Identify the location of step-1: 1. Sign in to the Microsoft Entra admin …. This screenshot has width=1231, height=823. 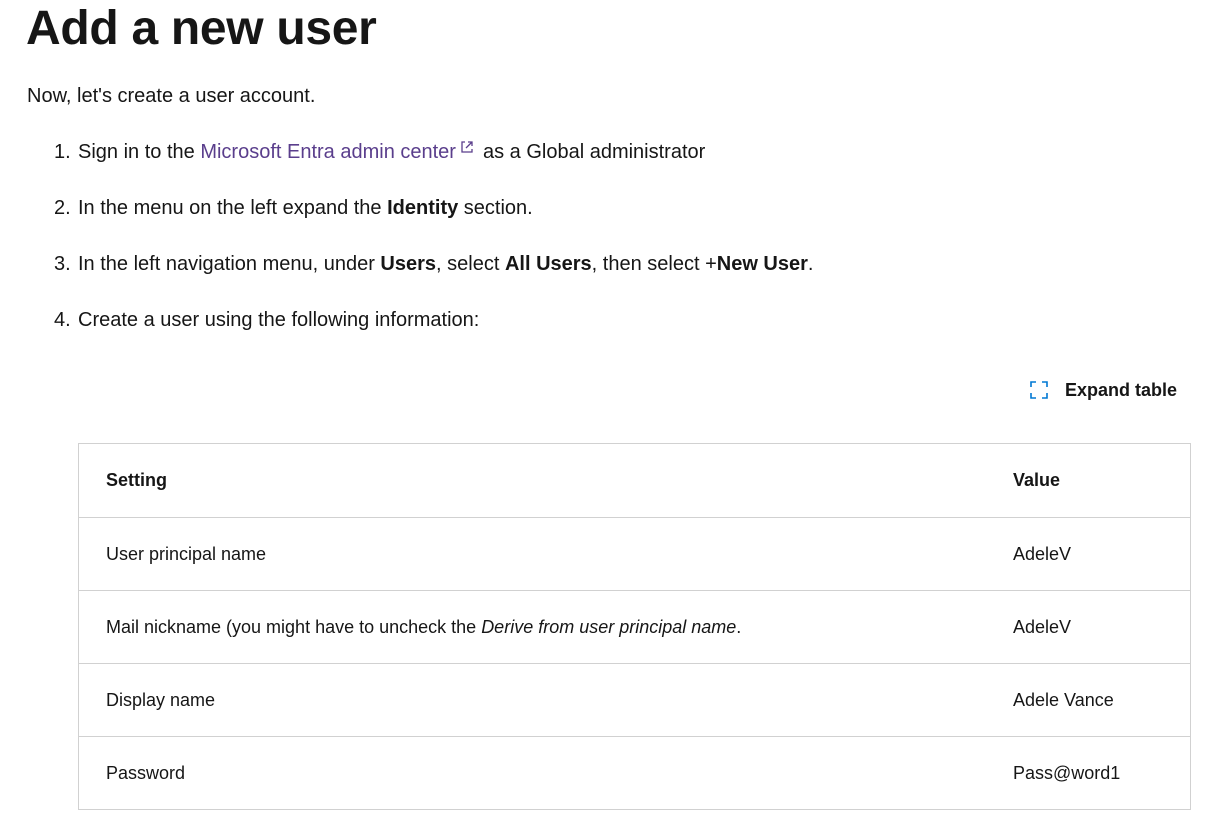
(433, 152).